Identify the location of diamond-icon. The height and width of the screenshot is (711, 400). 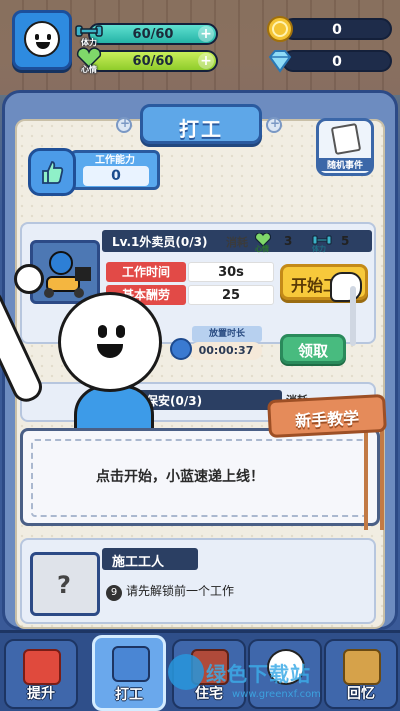
(280, 61).